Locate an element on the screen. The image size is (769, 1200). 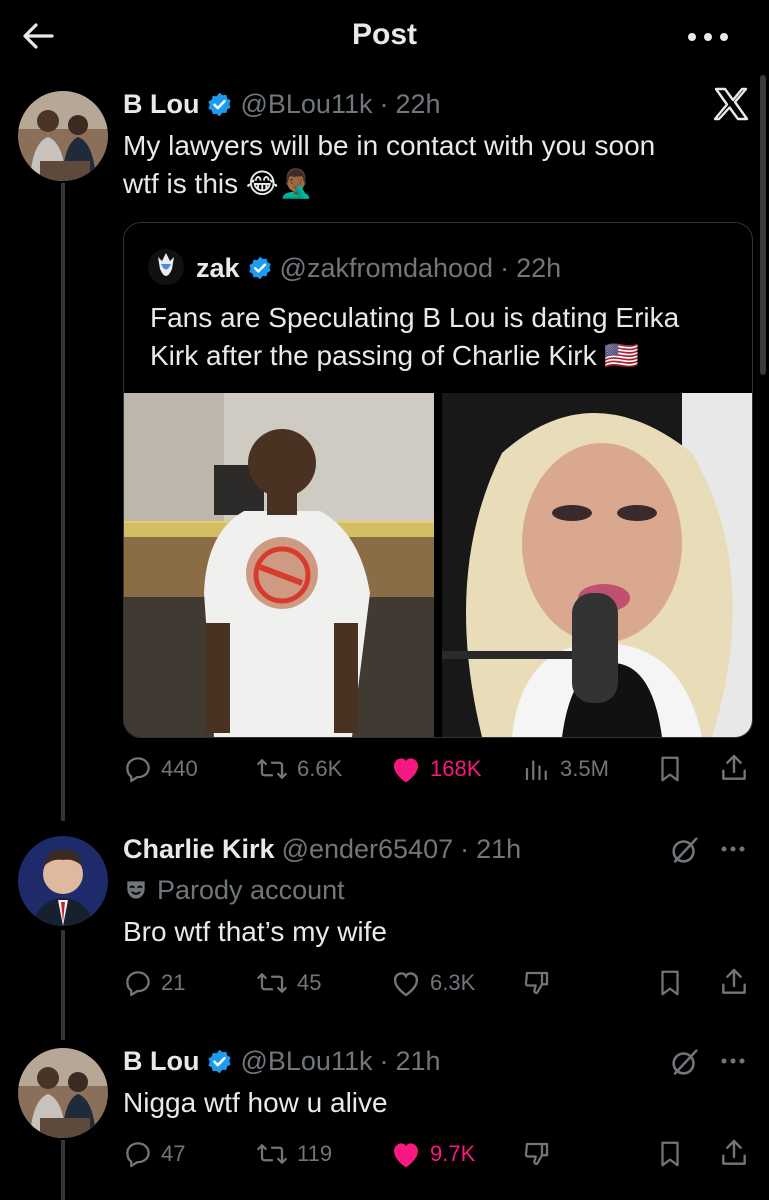
quote-header: zak @zakfromdahood · 22h is located at coordinates (378, 268).